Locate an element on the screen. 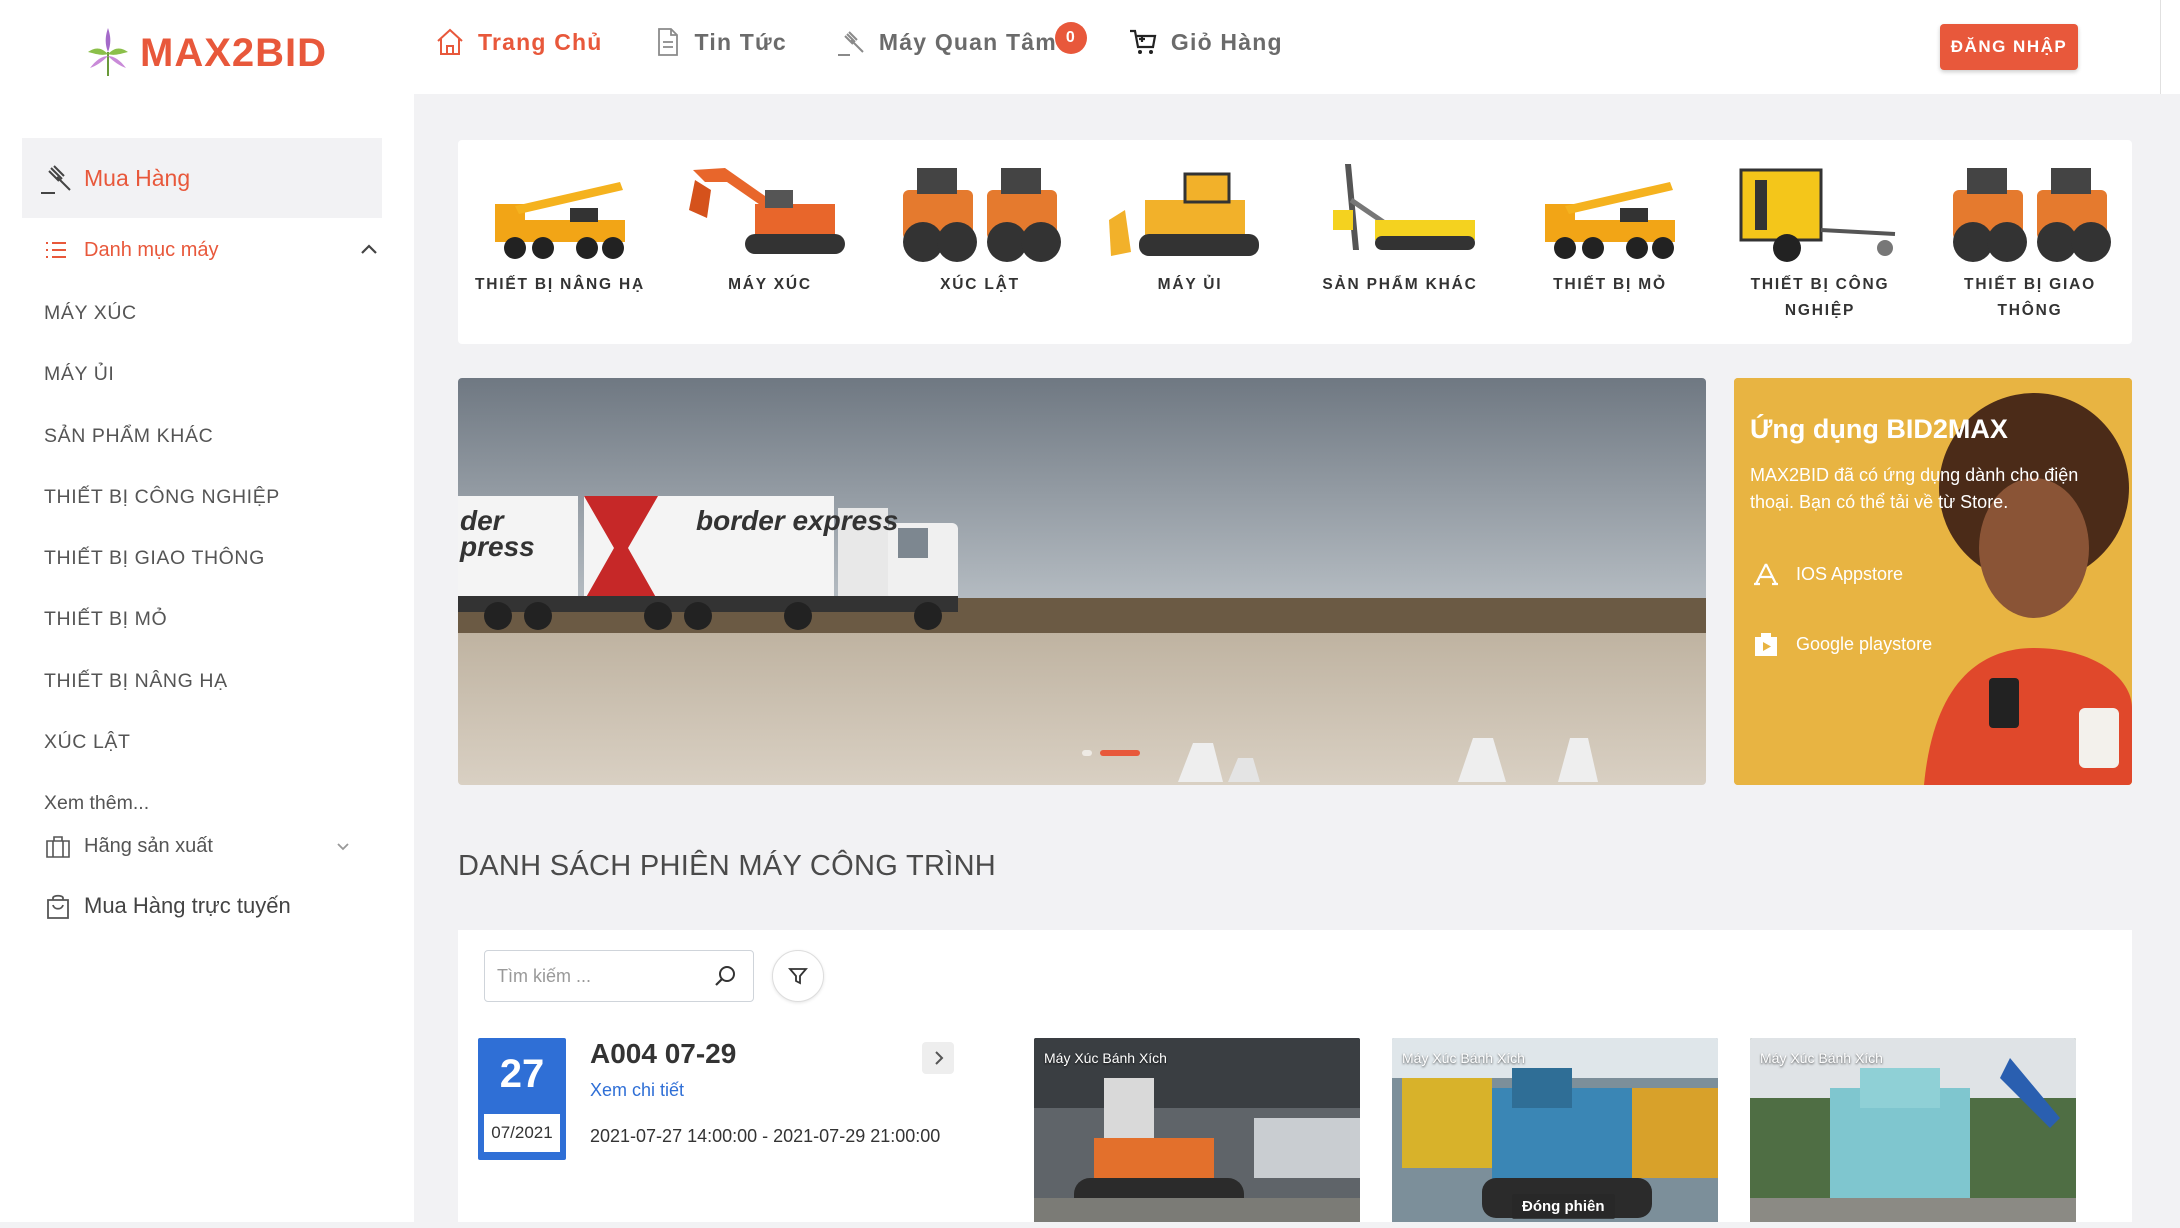  nav-watchlist: Máy Quan Tâm 0 is located at coordinates (961, 40).